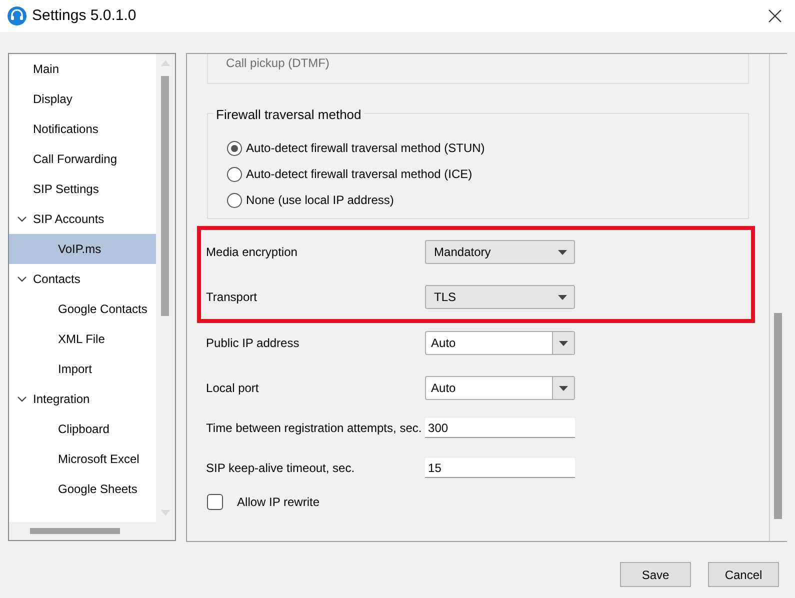 The image size is (795, 598). What do you see at coordinates (500, 428) in the screenshot?
I see `input-field: 300` at bounding box center [500, 428].